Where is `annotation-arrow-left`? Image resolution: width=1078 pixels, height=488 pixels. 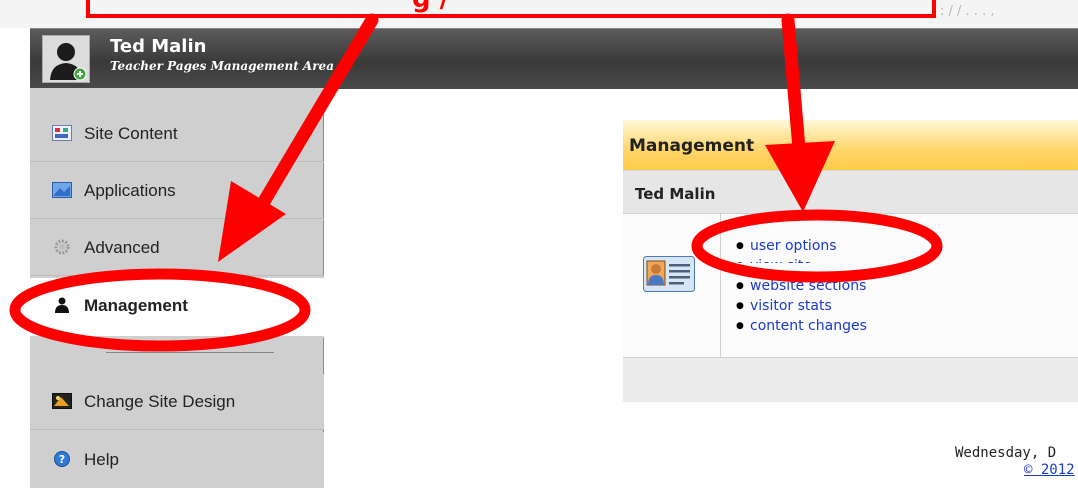 annotation-arrow-left is located at coordinates (311, 122).